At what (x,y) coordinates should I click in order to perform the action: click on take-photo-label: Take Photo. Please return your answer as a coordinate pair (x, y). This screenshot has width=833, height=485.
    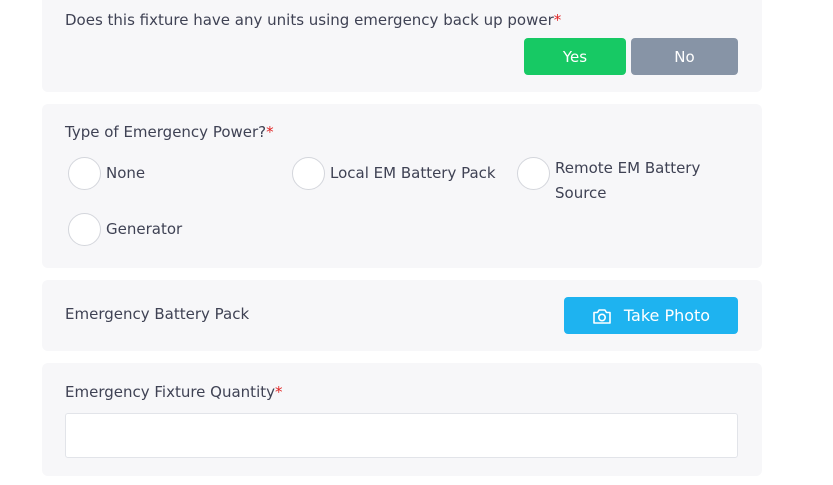
    Looking at the image, I should click on (667, 315).